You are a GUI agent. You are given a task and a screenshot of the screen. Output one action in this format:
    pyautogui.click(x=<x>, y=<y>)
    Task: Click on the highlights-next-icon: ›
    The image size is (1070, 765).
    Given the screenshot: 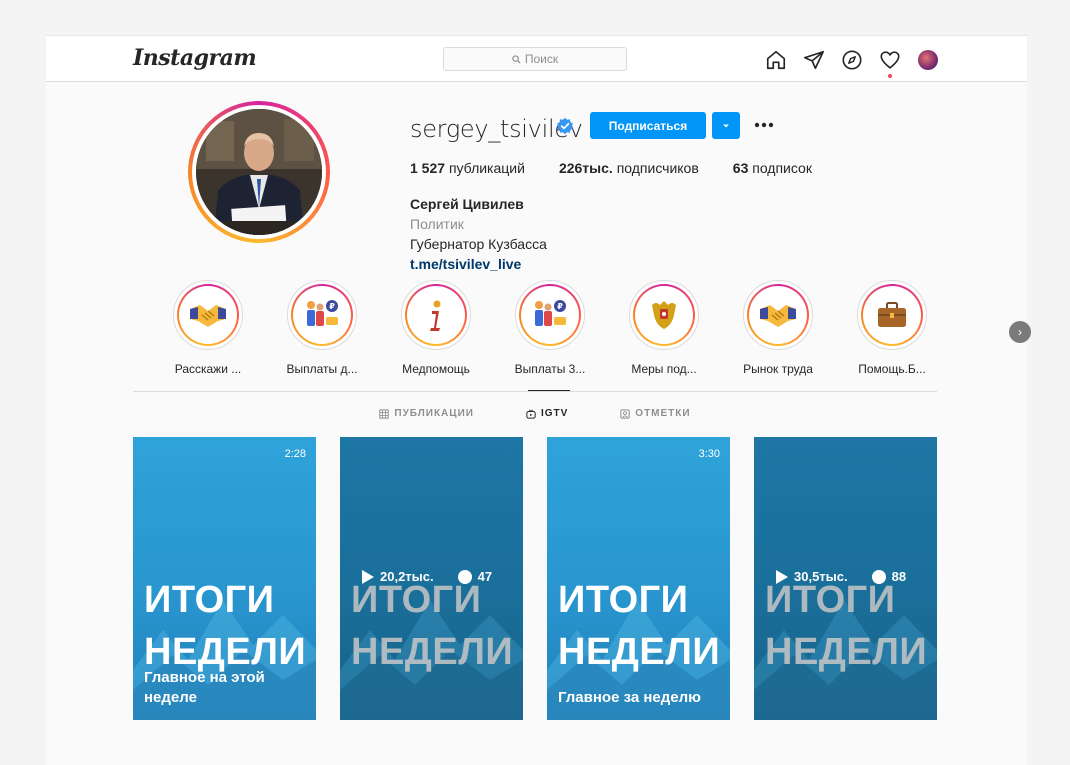 What is the action you would take?
    pyautogui.click(x=1020, y=332)
    